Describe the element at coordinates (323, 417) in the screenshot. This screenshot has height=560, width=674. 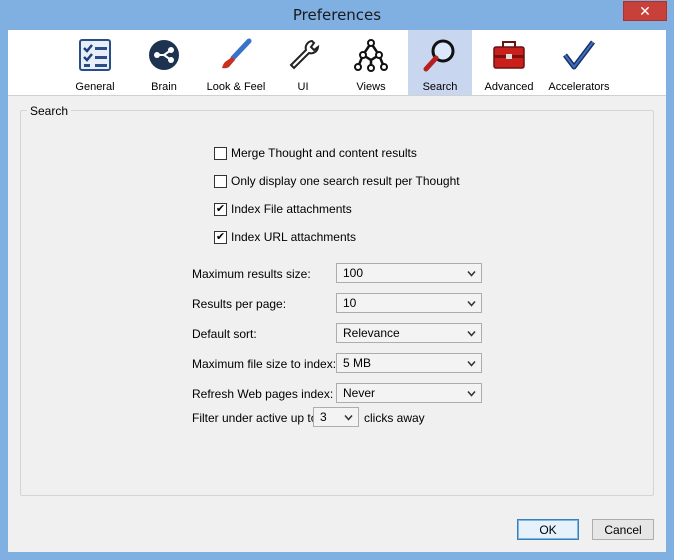
I see `select-value: 3` at that location.